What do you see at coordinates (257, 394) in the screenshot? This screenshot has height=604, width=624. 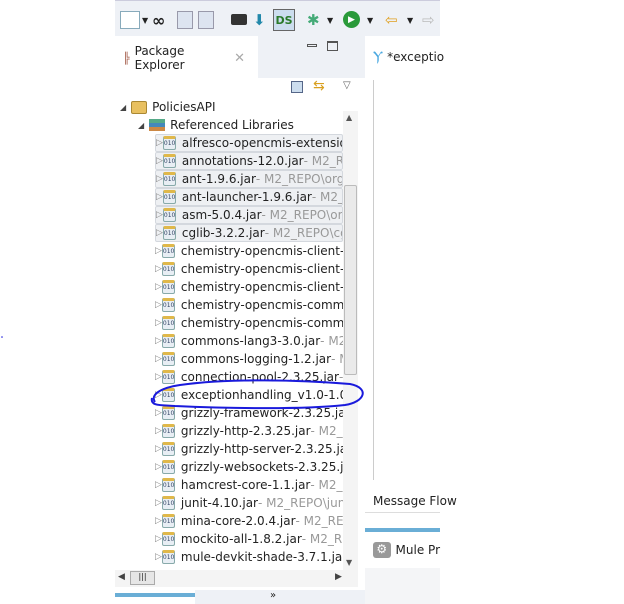 I see `annotation-ellipse` at bounding box center [257, 394].